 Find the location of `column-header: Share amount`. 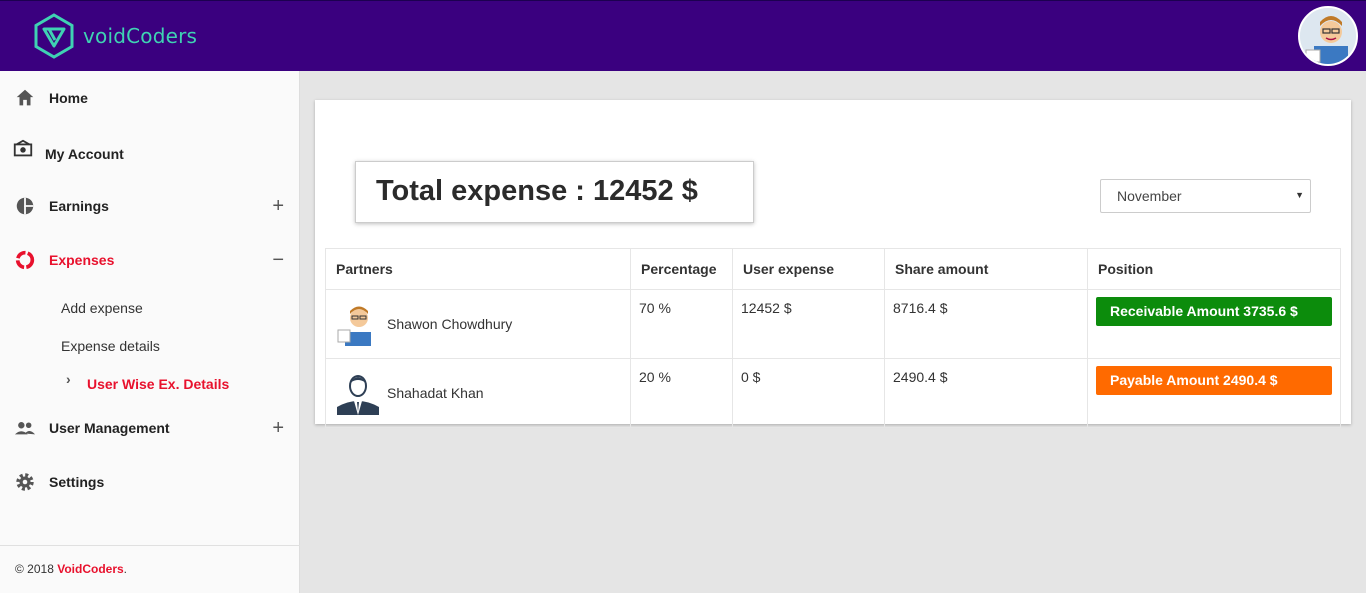

column-header: Share amount is located at coordinates (986, 269).